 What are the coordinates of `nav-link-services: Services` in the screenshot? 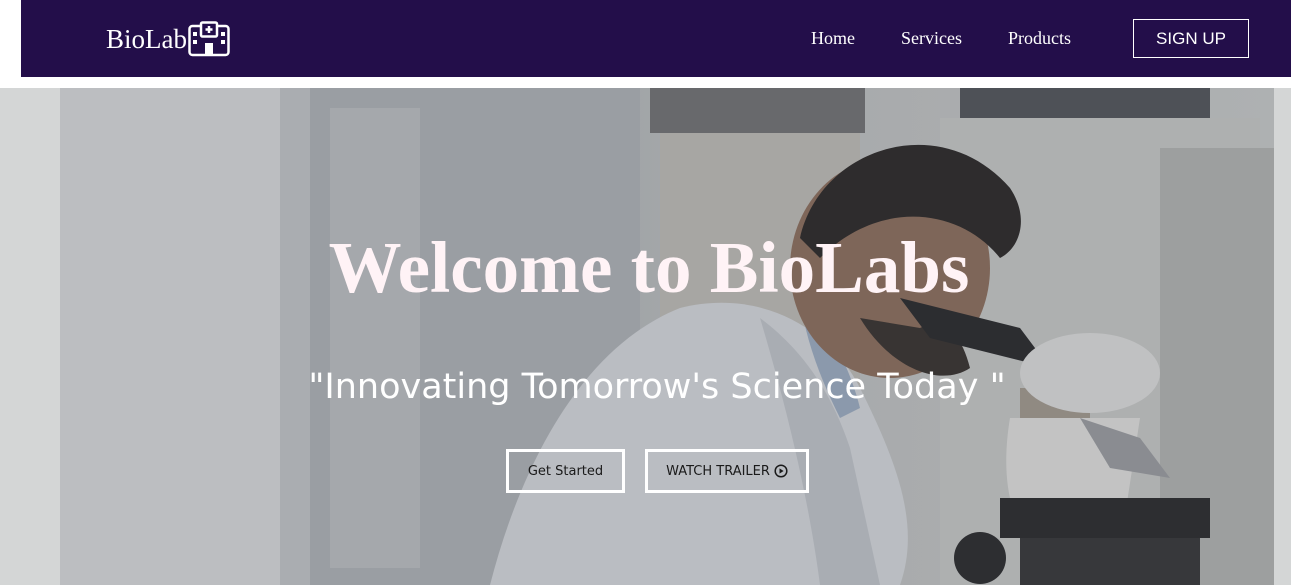 It's located at (954, 38).